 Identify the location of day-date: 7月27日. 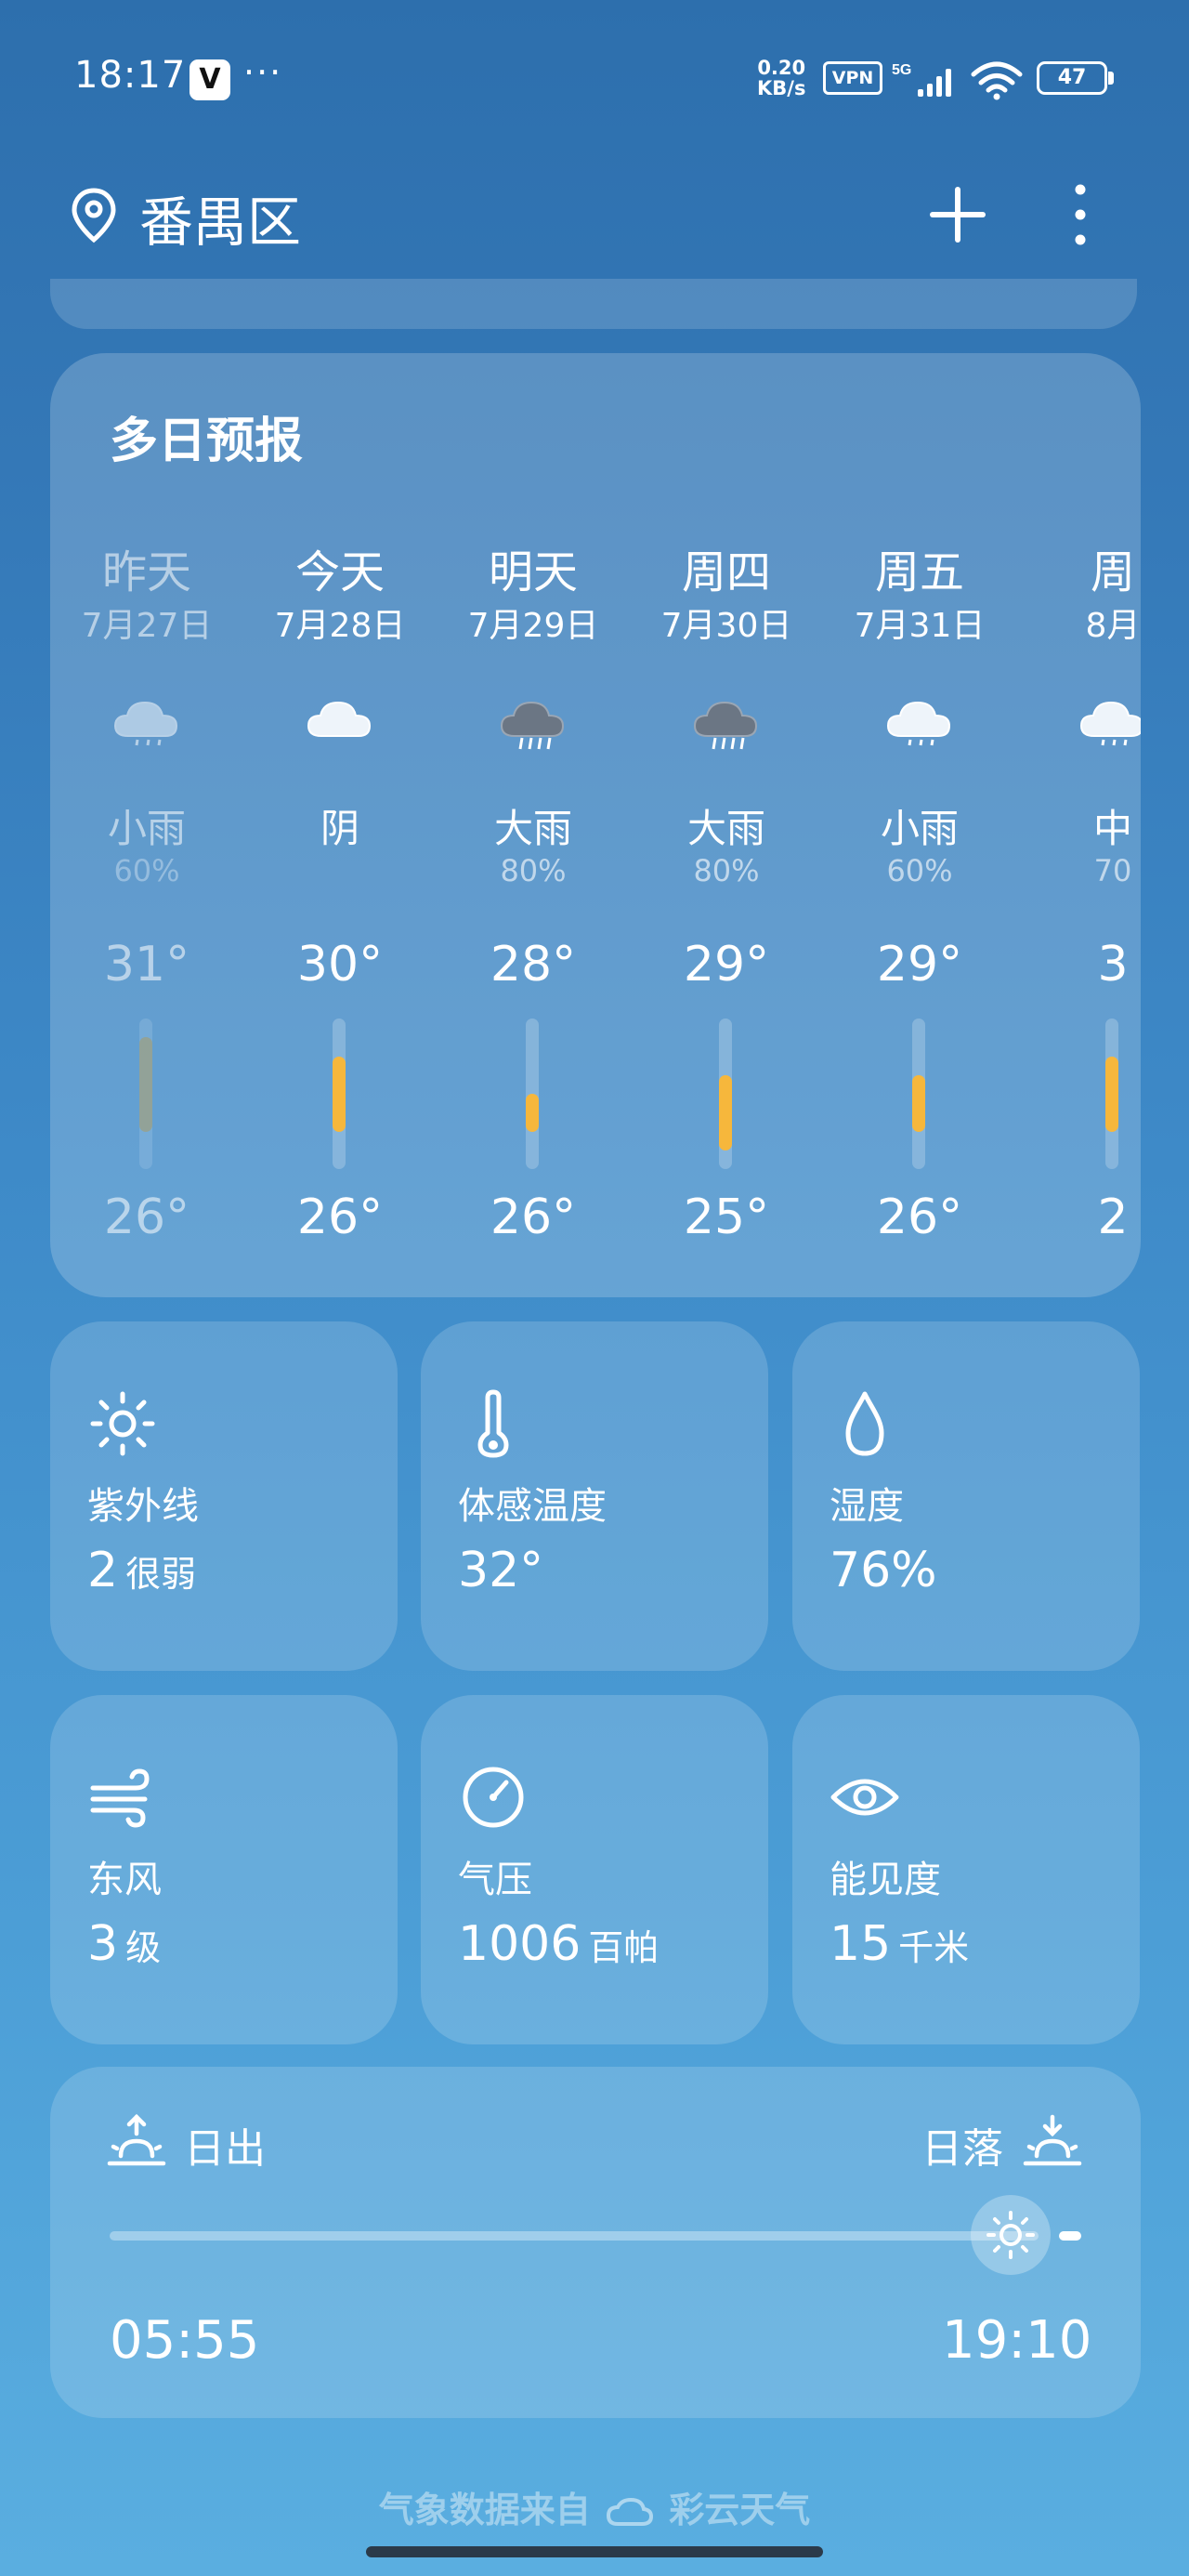
(147, 626).